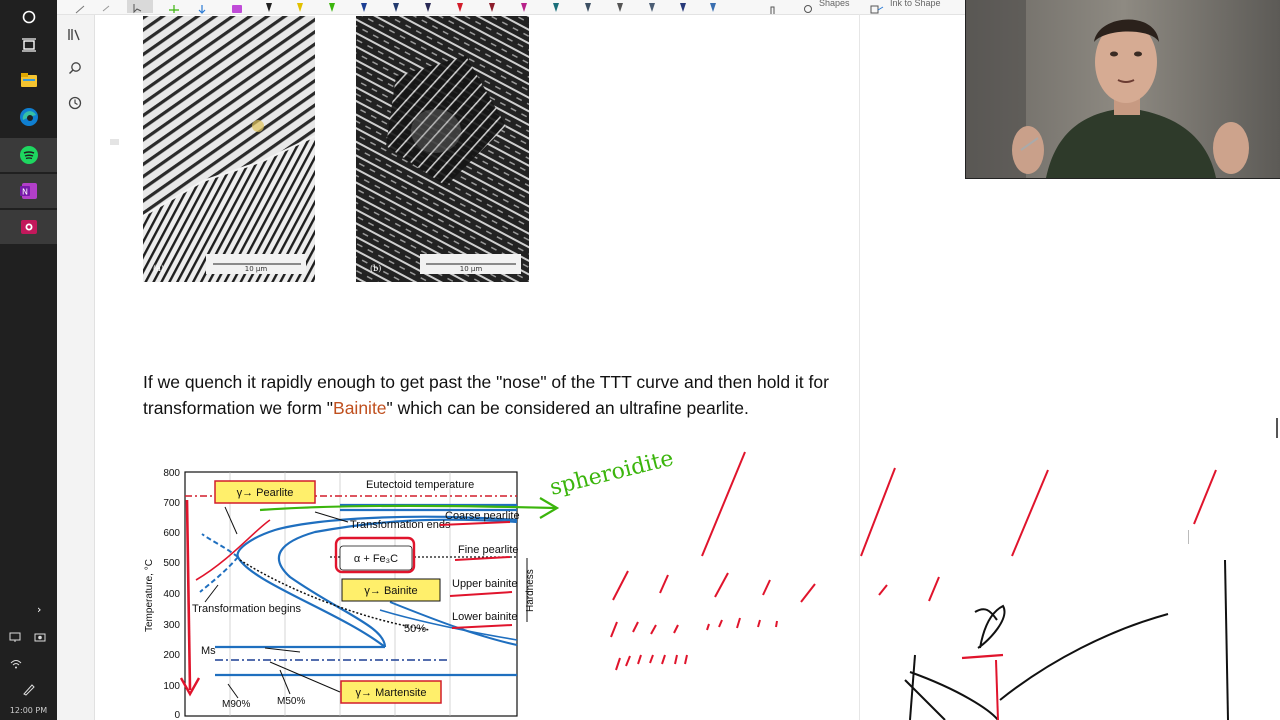 Image resolution: width=1280 pixels, height=720 pixels. Describe the element at coordinates (140, 7) in the screenshot. I see `select-tool-button` at that location.